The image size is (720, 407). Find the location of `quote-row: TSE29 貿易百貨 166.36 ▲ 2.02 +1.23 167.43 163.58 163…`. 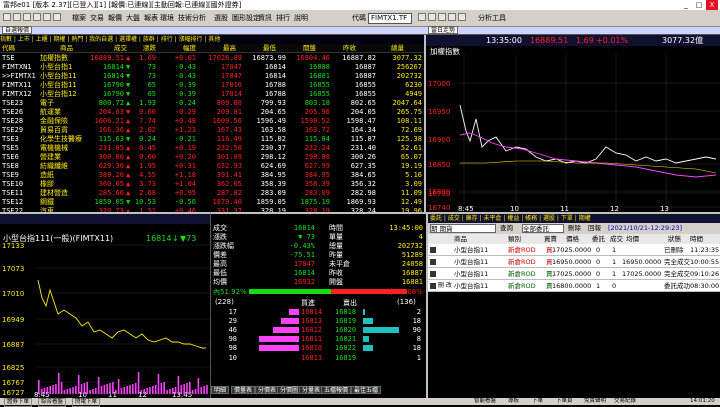

quote-row: TSE29 貿易百貨 166.36 ▲ 2.02 +1.23 167.43 163.58 163… is located at coordinates (212, 130).